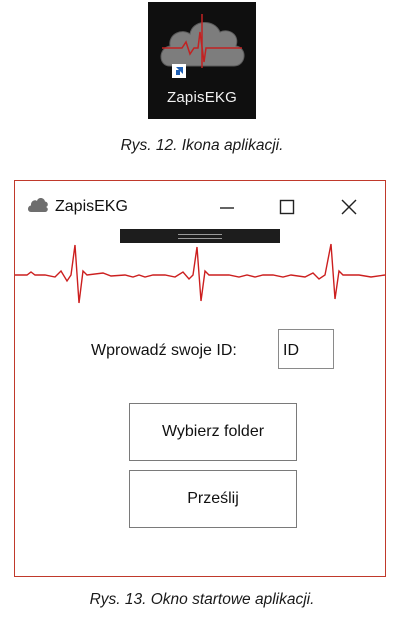 The width and height of the screenshot is (404, 617). Describe the element at coordinates (38, 205) in the screenshot. I see `cloud-icon` at that location.